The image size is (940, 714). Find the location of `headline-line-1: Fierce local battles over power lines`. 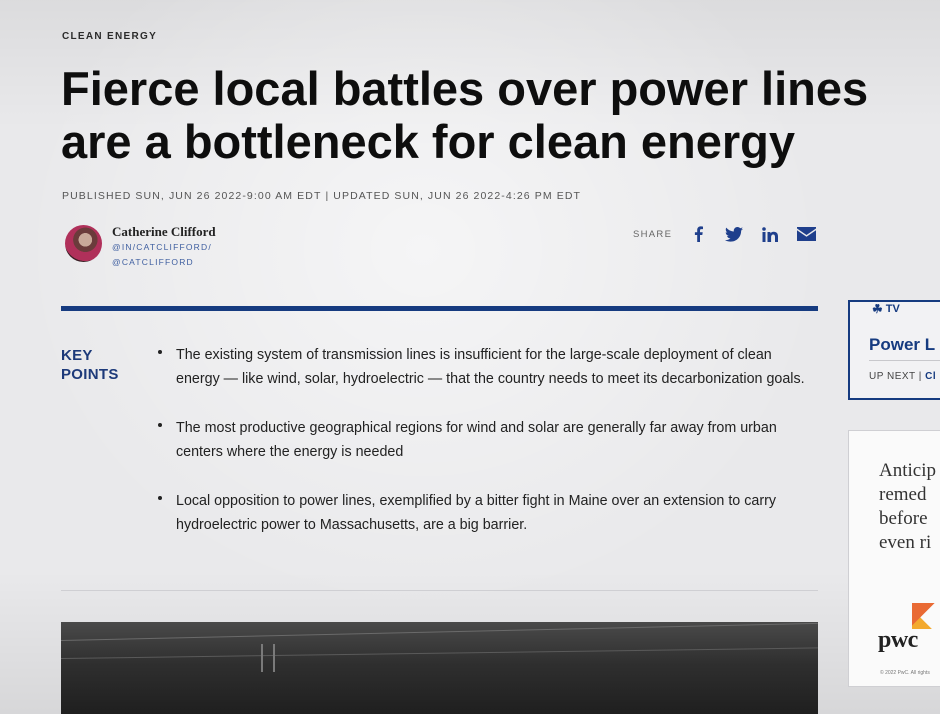

headline-line-1: Fierce local battles over power lines is located at coordinates (465, 88).